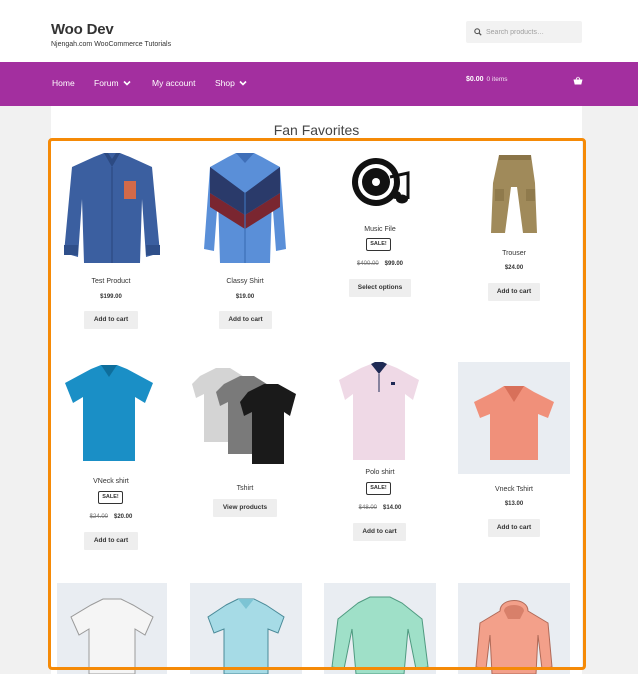 This screenshot has width=638, height=674. Describe the element at coordinates (380, 288) in the screenshot. I see `select-options-button: Select options` at that location.